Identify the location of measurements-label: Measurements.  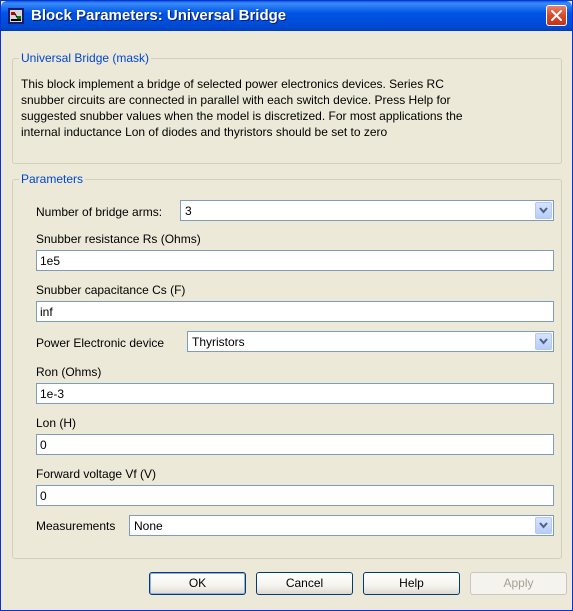
(76, 526).